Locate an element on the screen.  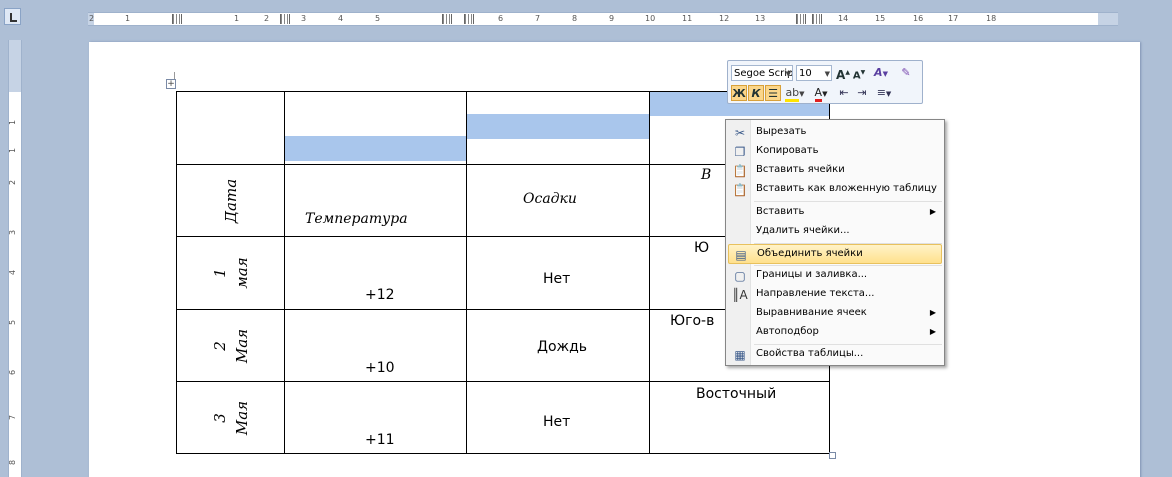
ruler-number: 12 is located at coordinates (724, 18).